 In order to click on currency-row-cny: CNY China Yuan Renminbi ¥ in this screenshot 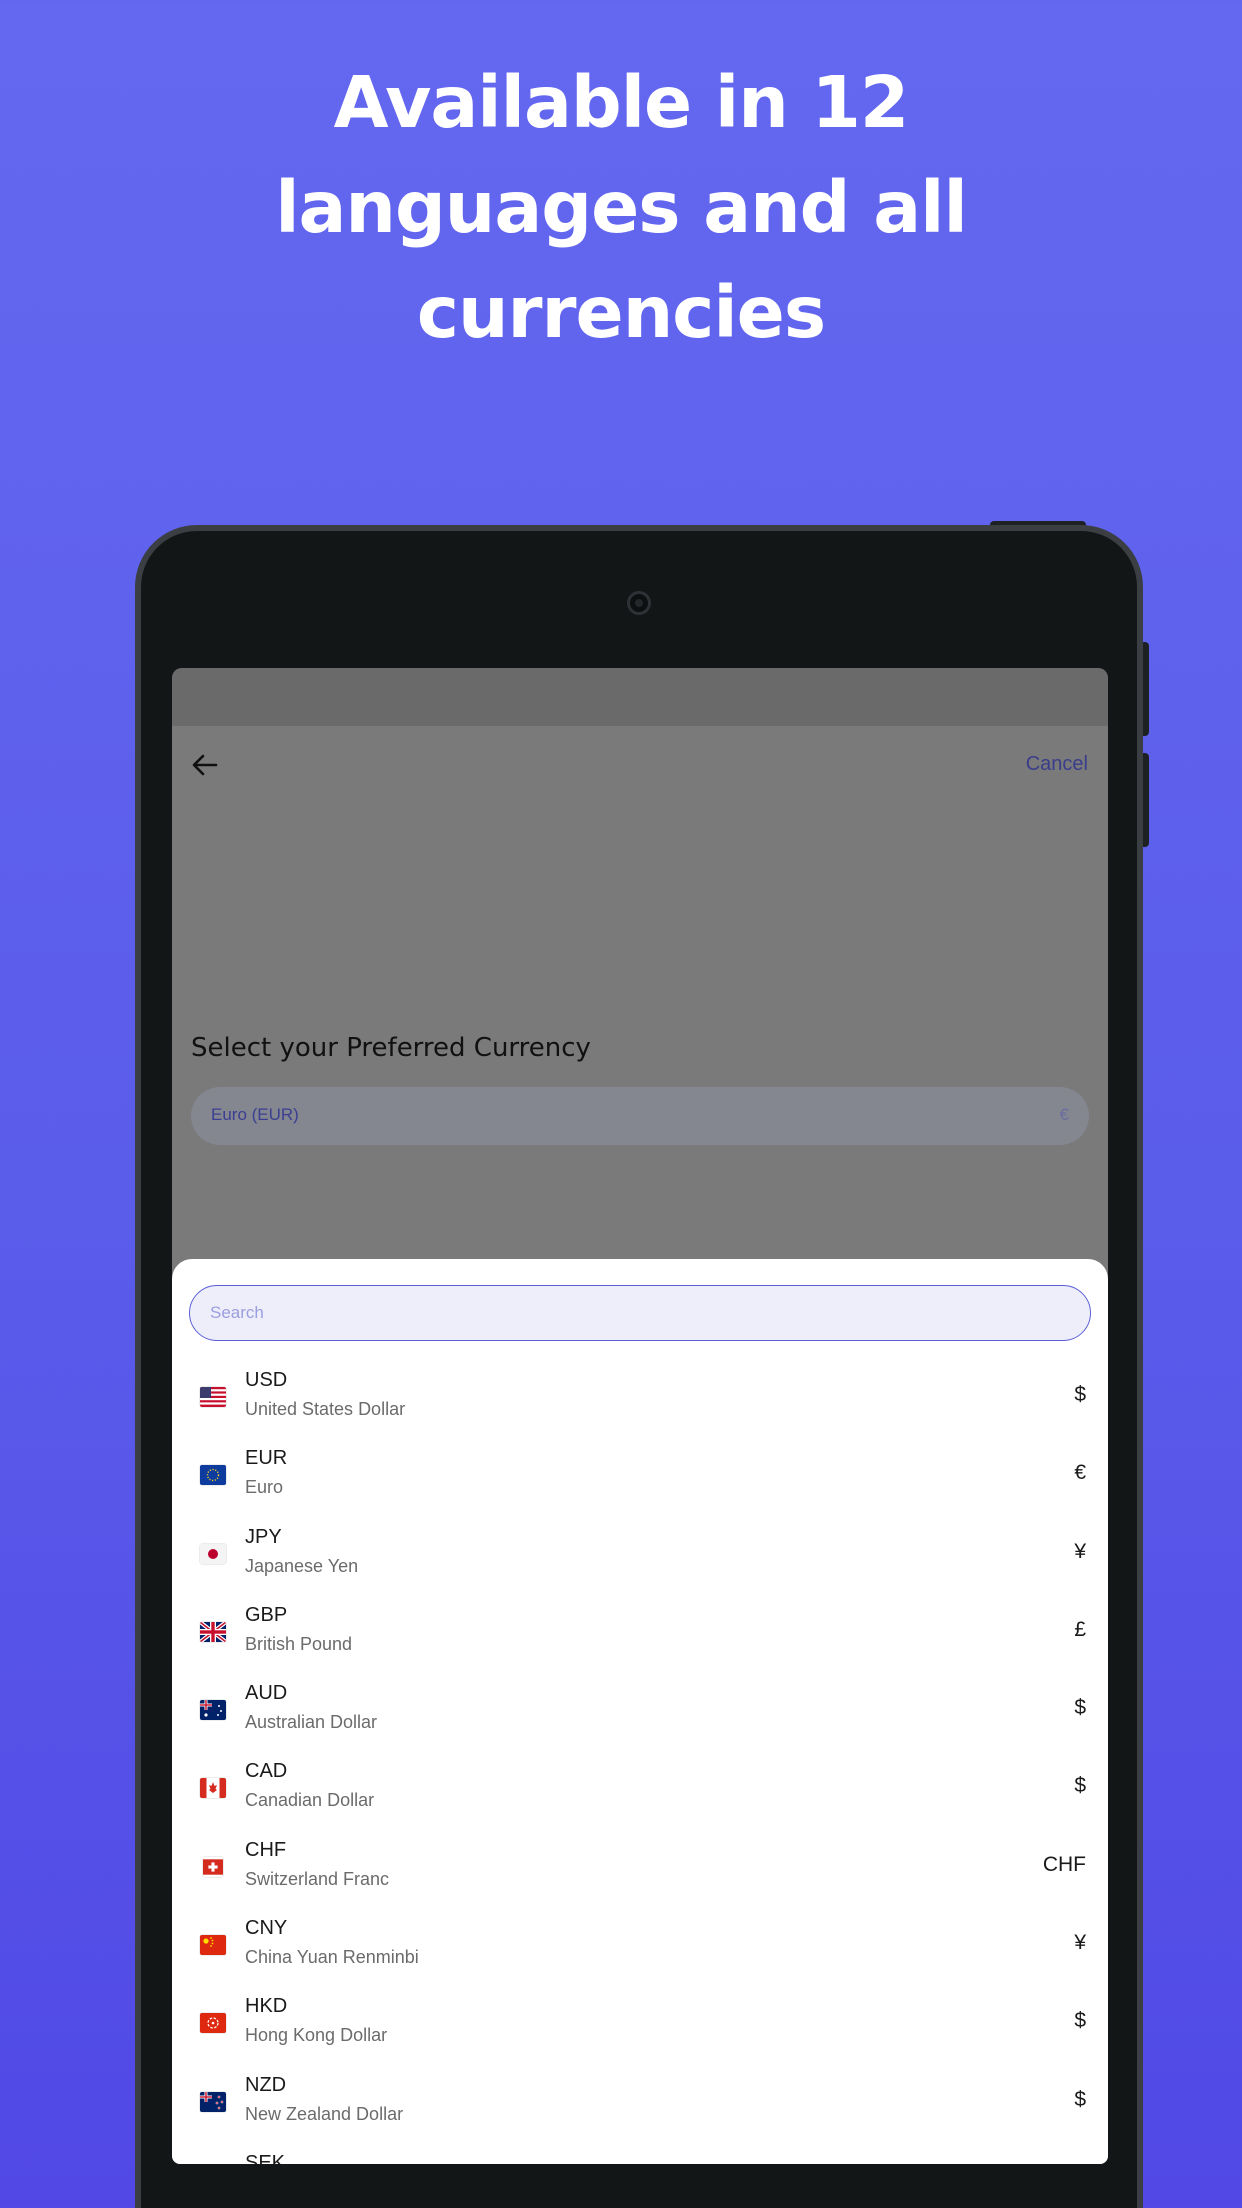, I will do `click(640, 1946)`.